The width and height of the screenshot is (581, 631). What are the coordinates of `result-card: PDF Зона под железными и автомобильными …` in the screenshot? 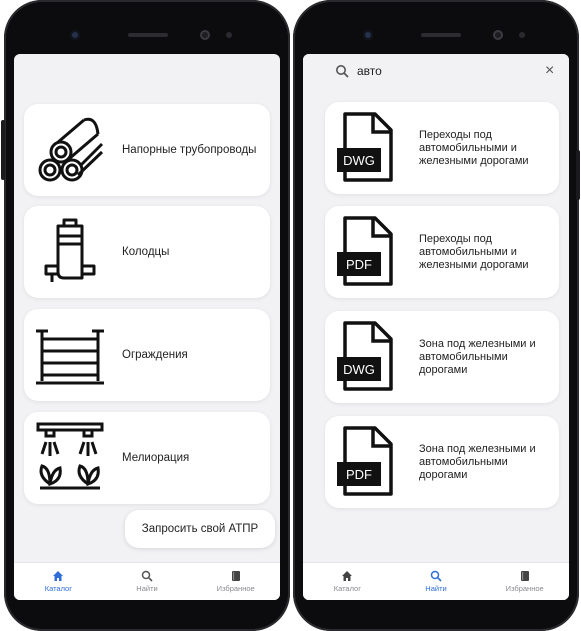 It's located at (442, 462).